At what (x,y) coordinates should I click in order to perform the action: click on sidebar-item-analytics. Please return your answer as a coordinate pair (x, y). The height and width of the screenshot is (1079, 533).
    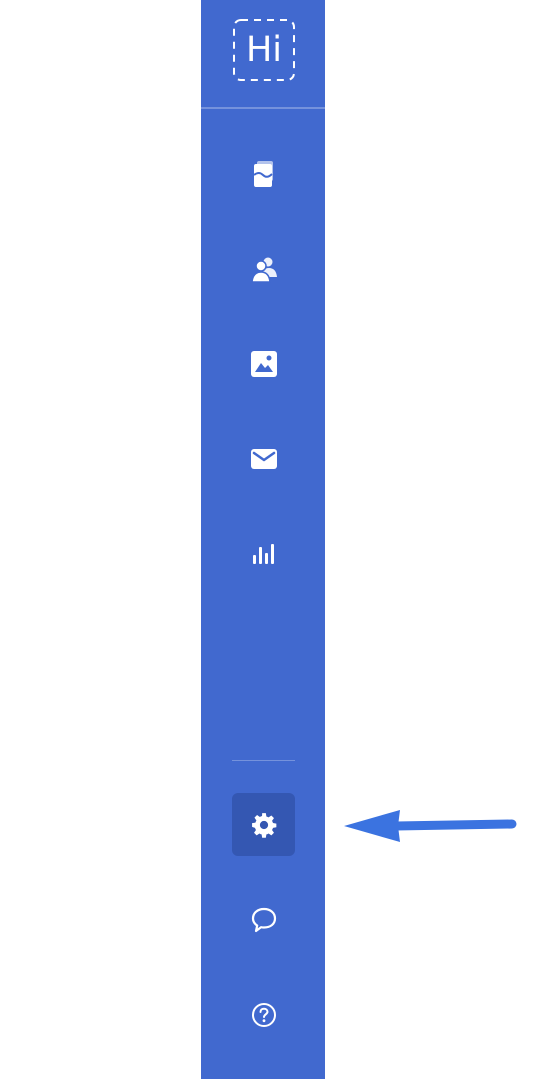
    Looking at the image, I should click on (263, 553).